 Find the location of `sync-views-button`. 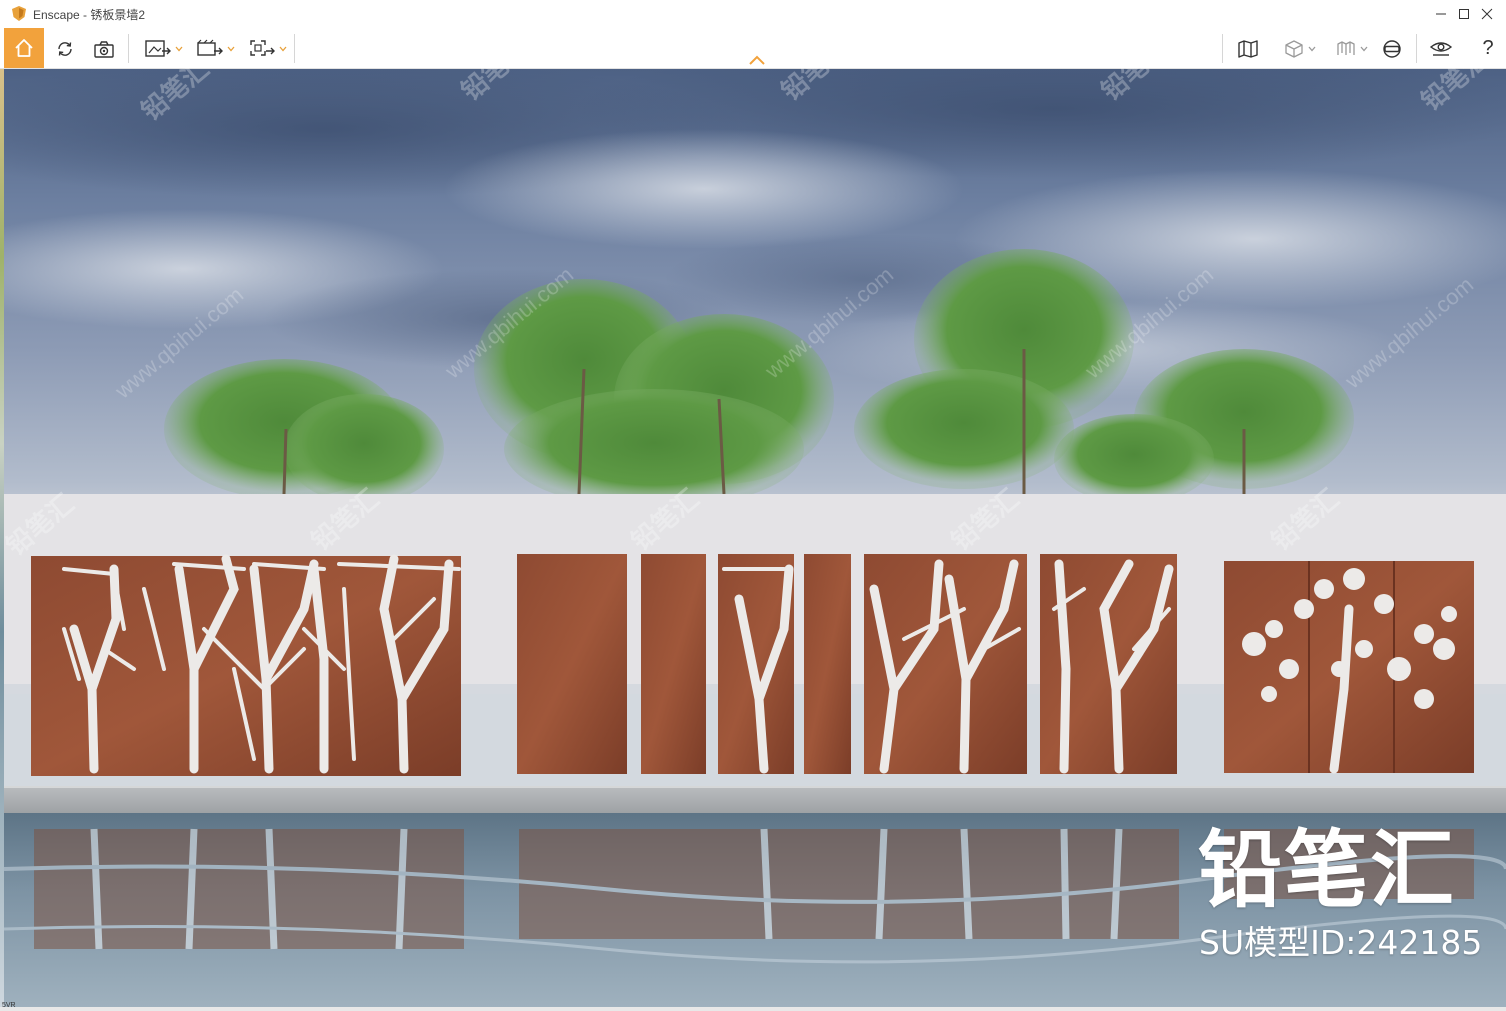

sync-views-button is located at coordinates (65, 48).